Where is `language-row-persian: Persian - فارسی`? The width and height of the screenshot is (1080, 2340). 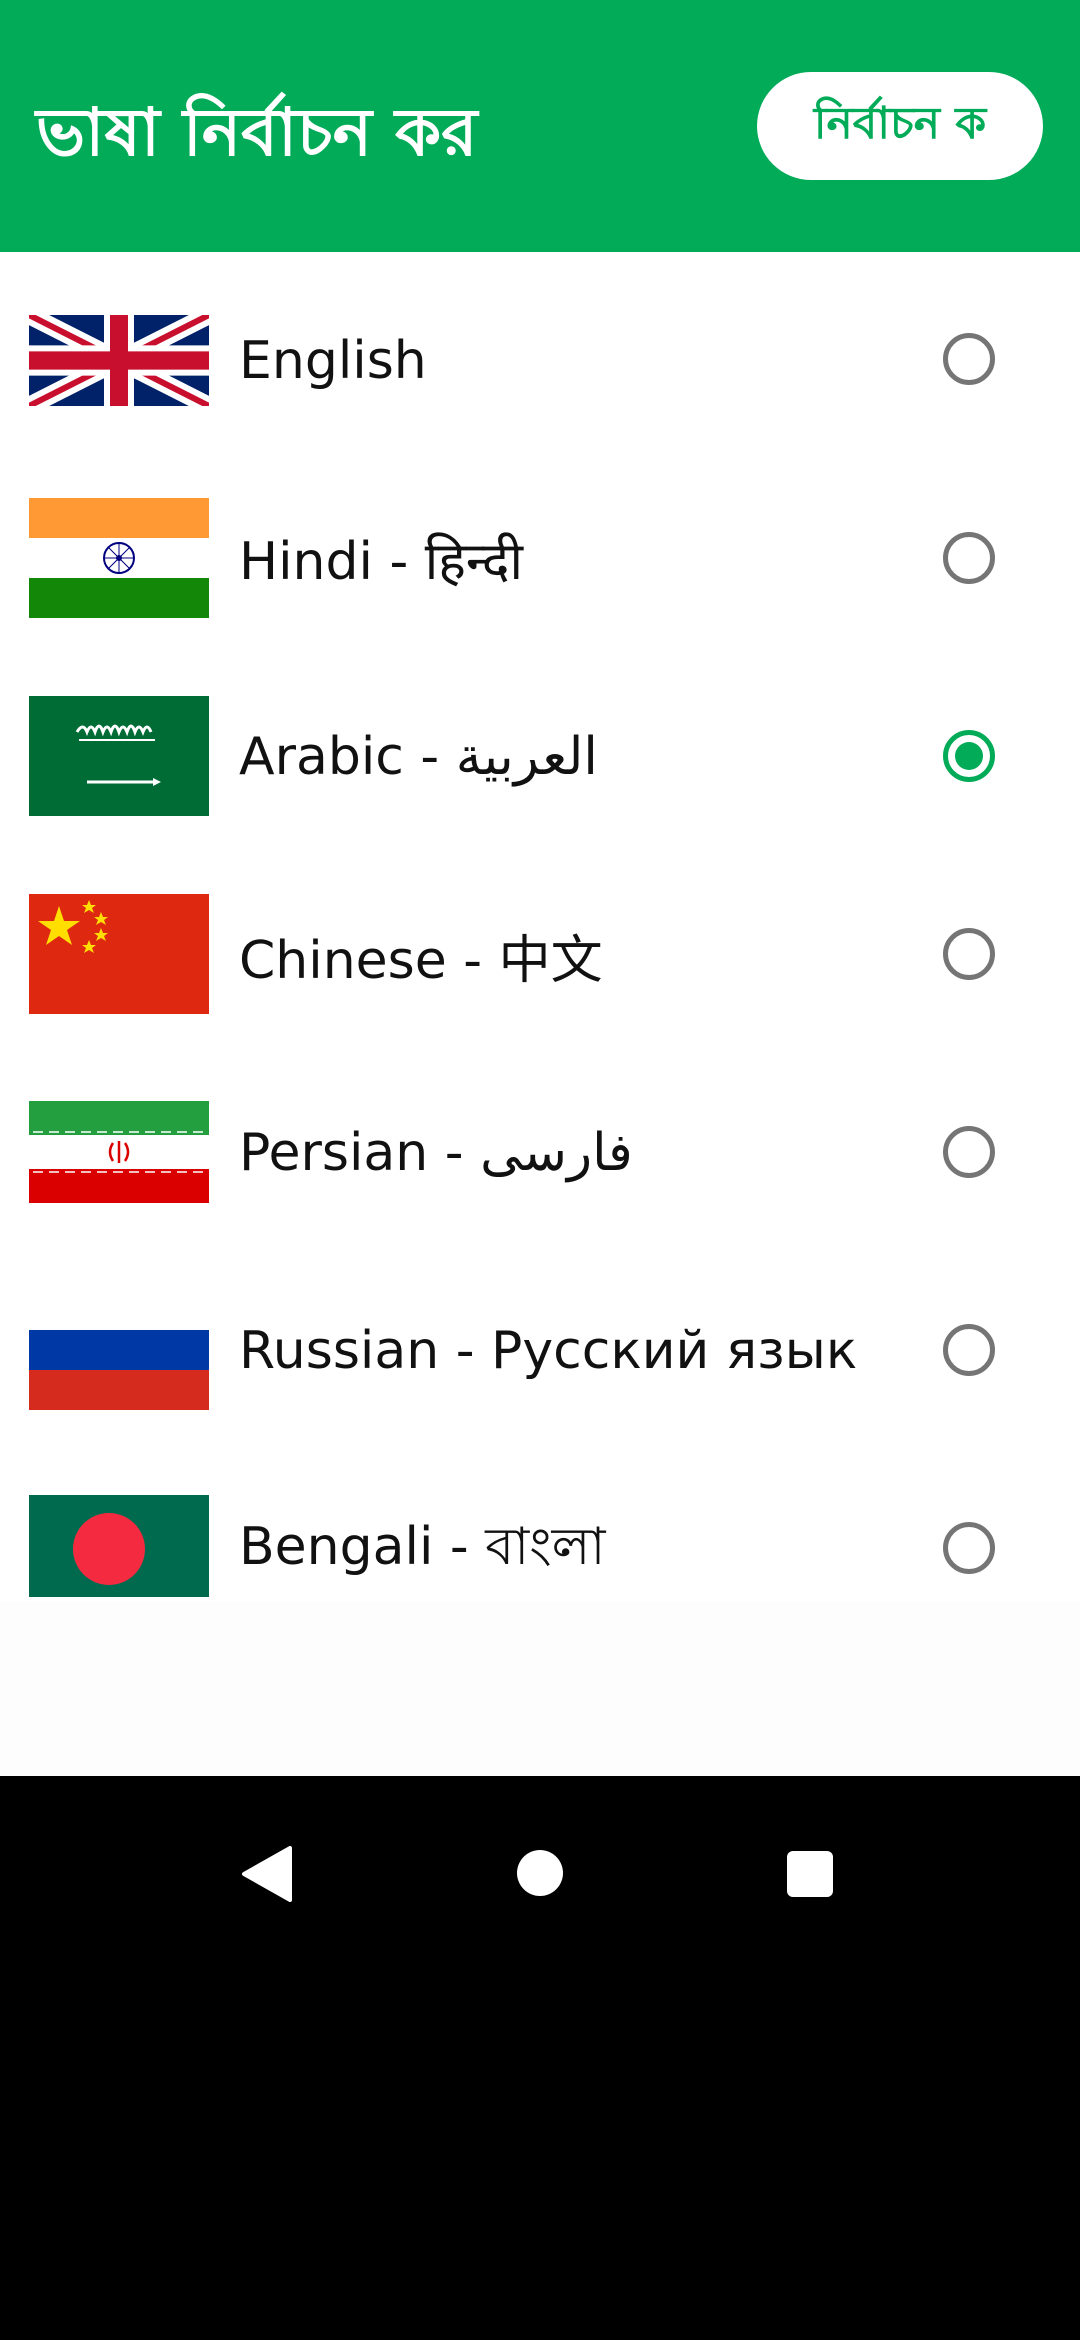
language-row-persian: Persian - فارسی is located at coordinates (540, 1153).